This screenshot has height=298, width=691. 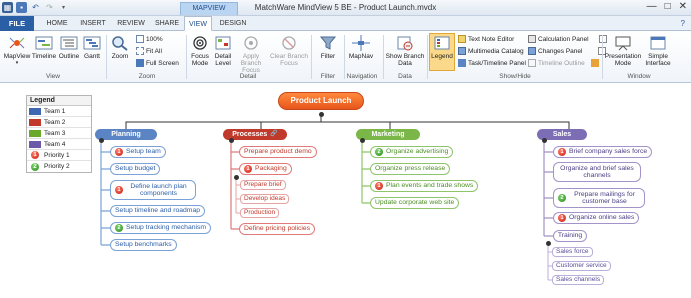 What do you see at coordinates (223, 43) in the screenshot?
I see `detail-level-icon` at bounding box center [223, 43].